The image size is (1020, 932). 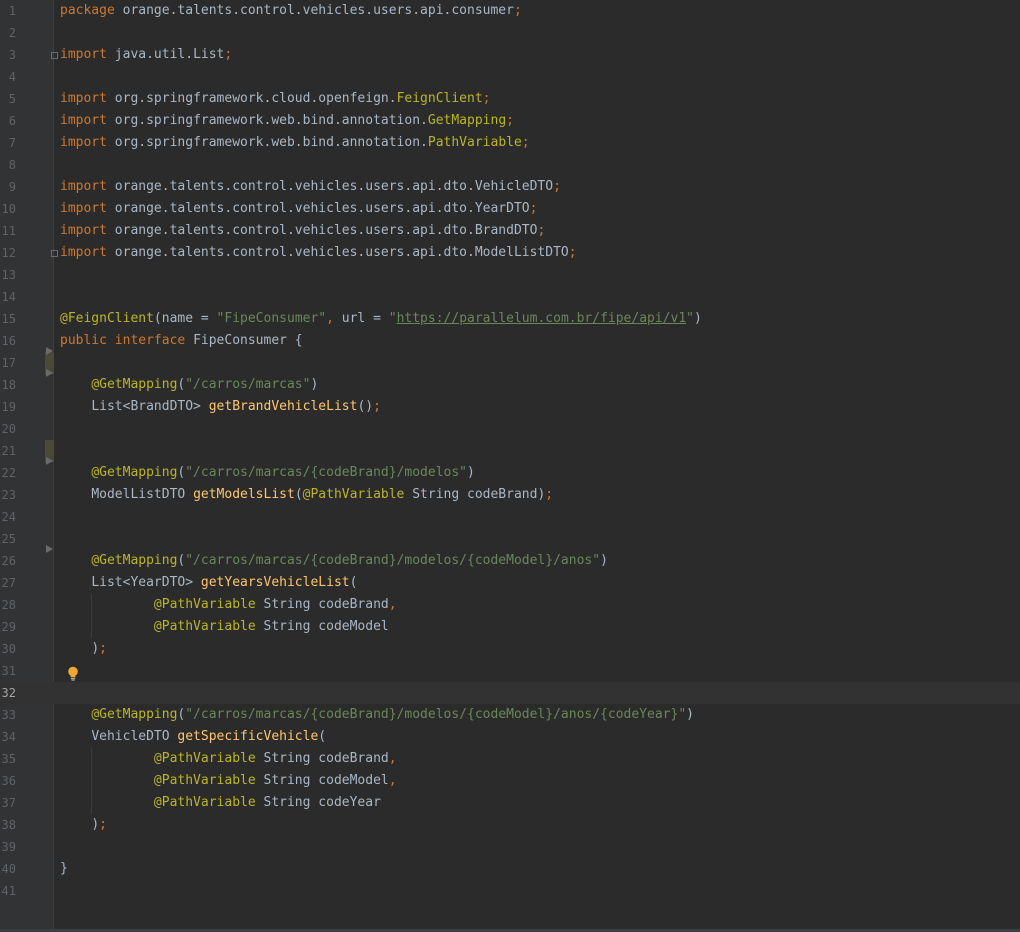 What do you see at coordinates (193, 737) in the screenshot?
I see `line-text: VehicleDTO getSpecificVehicle(` at bounding box center [193, 737].